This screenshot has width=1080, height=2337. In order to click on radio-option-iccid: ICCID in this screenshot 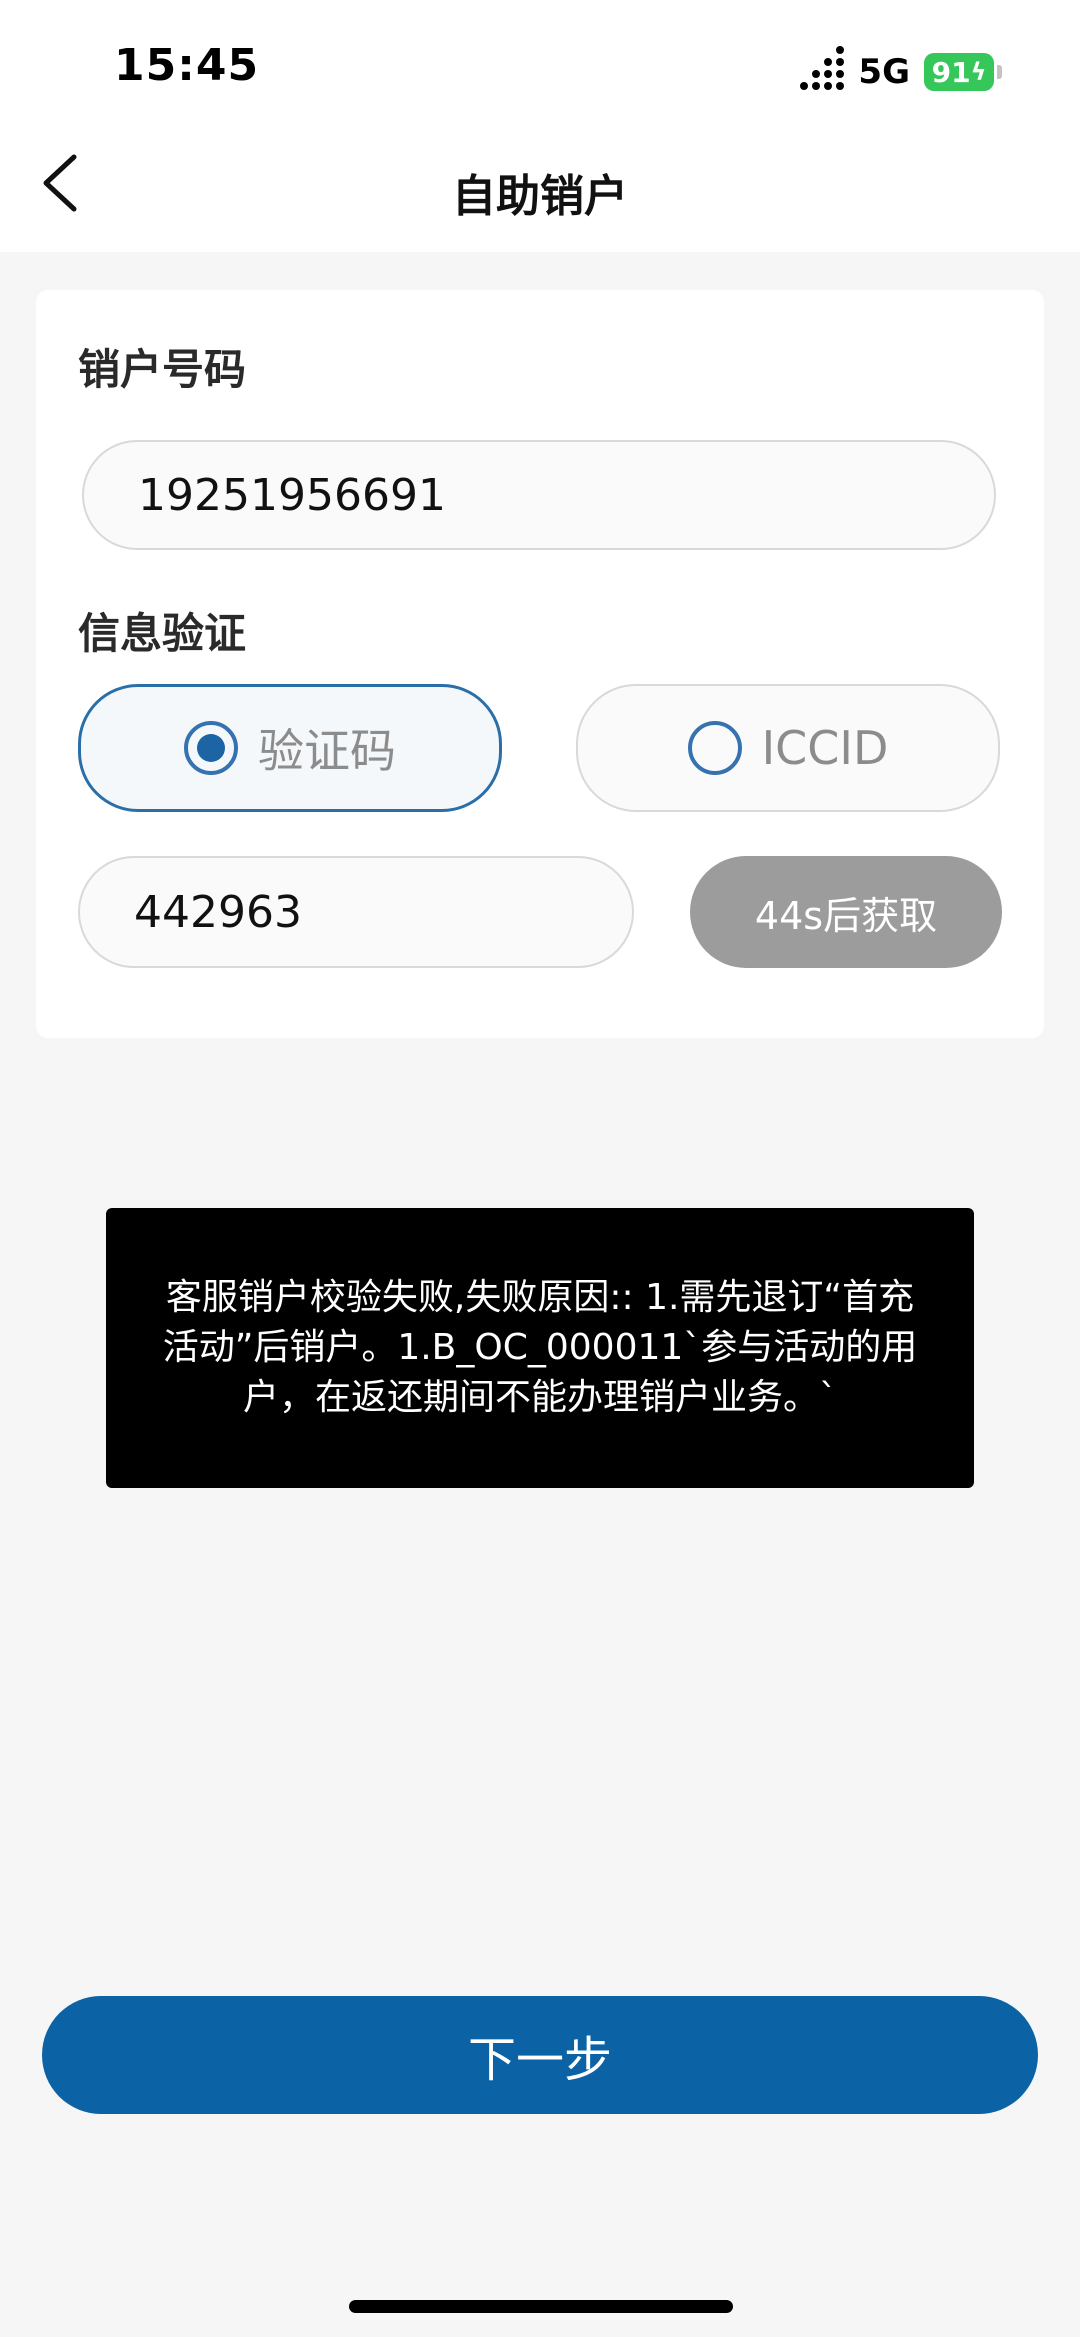, I will do `click(788, 748)`.